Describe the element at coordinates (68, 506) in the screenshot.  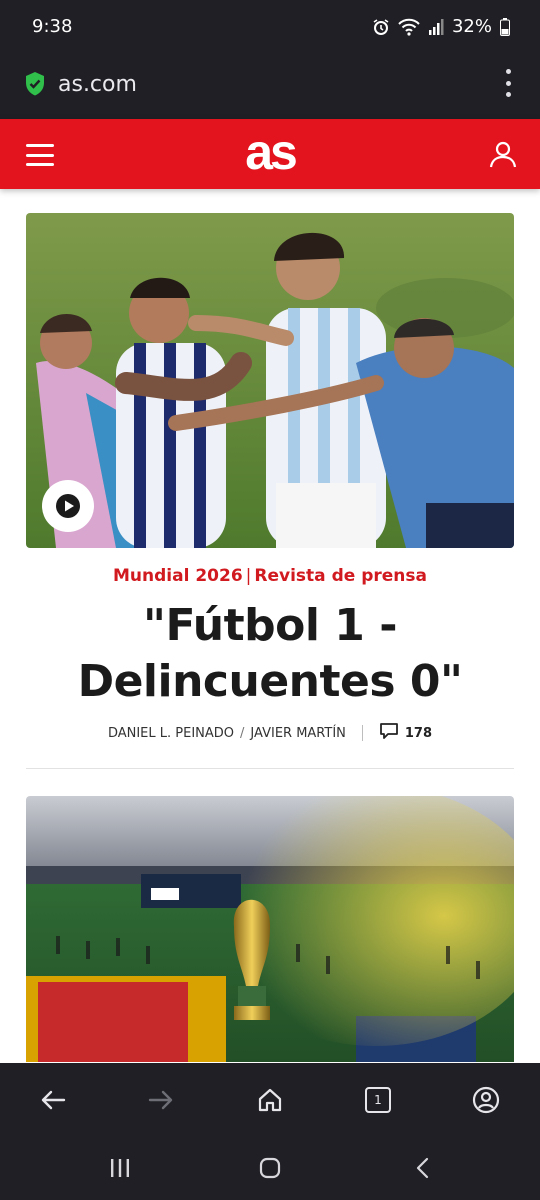
I see `play-icon` at that location.